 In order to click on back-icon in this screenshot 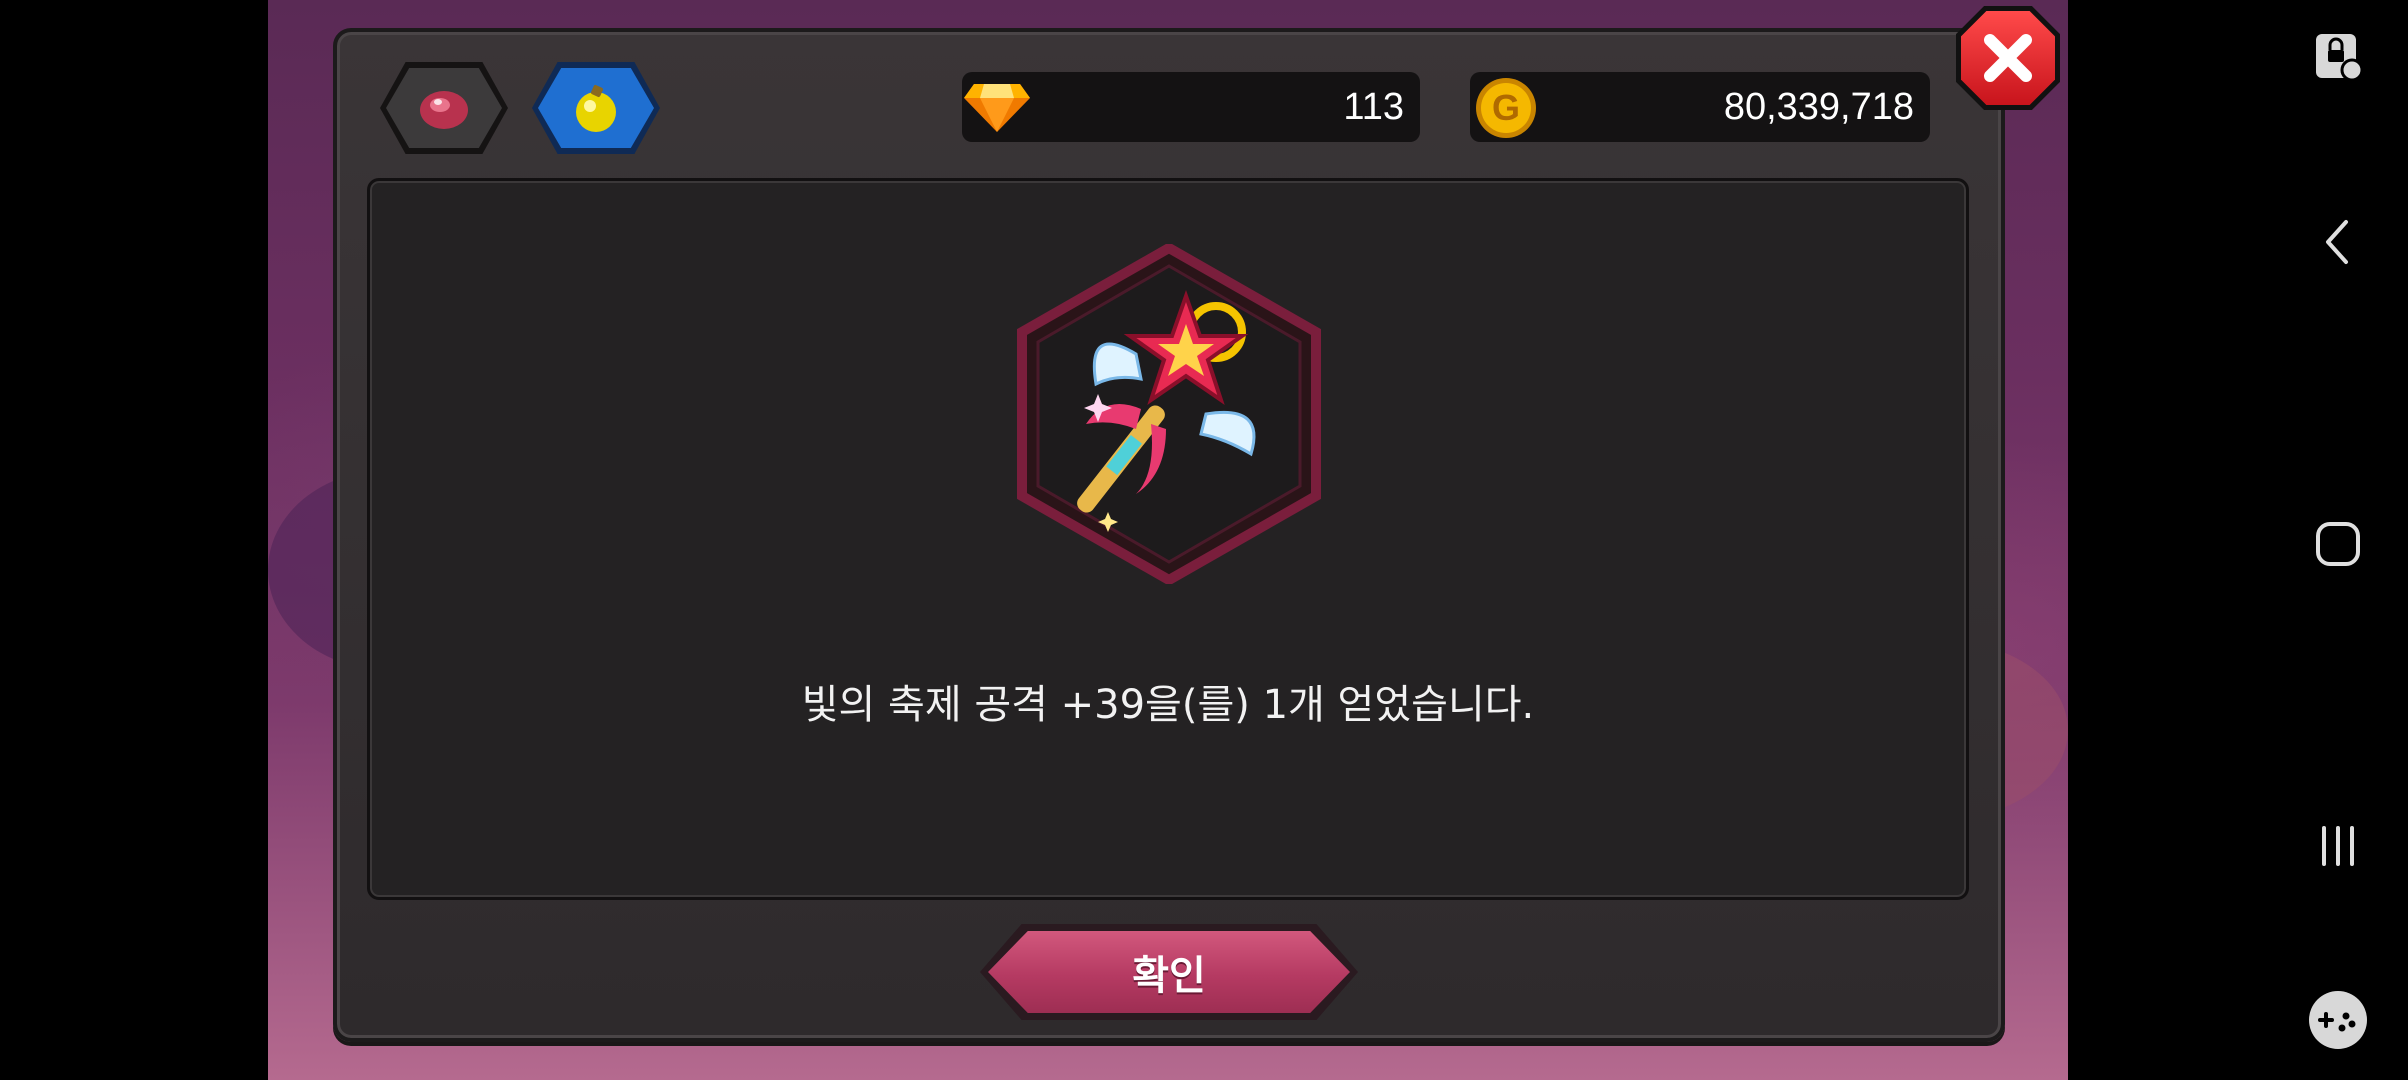, I will do `click(2337, 242)`.